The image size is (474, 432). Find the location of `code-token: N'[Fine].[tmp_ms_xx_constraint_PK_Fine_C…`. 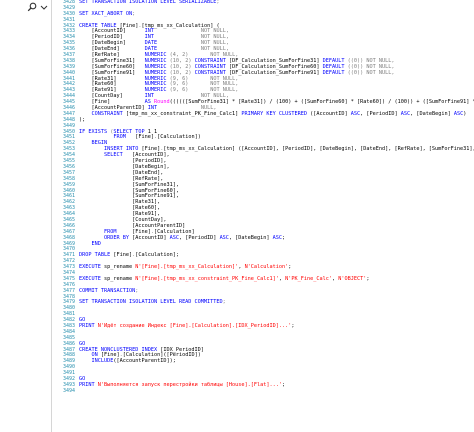

code-token: N'[Fine].[tmp_ms_xx_constraint_PK_Fine_C… is located at coordinates (207, 278).